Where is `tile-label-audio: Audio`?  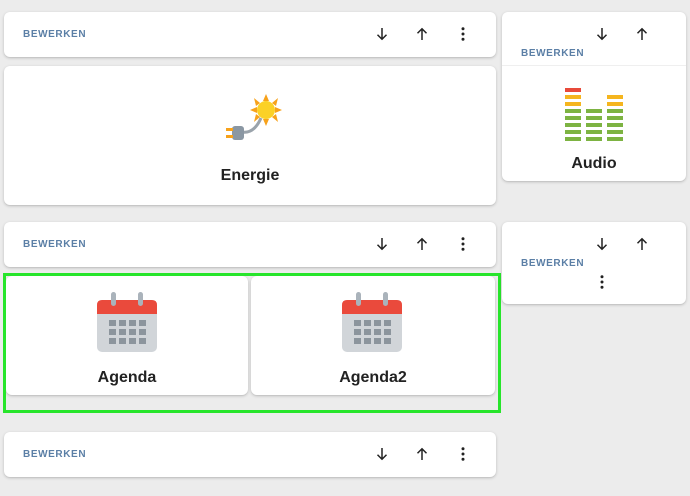
tile-label-audio: Audio is located at coordinates (594, 163).